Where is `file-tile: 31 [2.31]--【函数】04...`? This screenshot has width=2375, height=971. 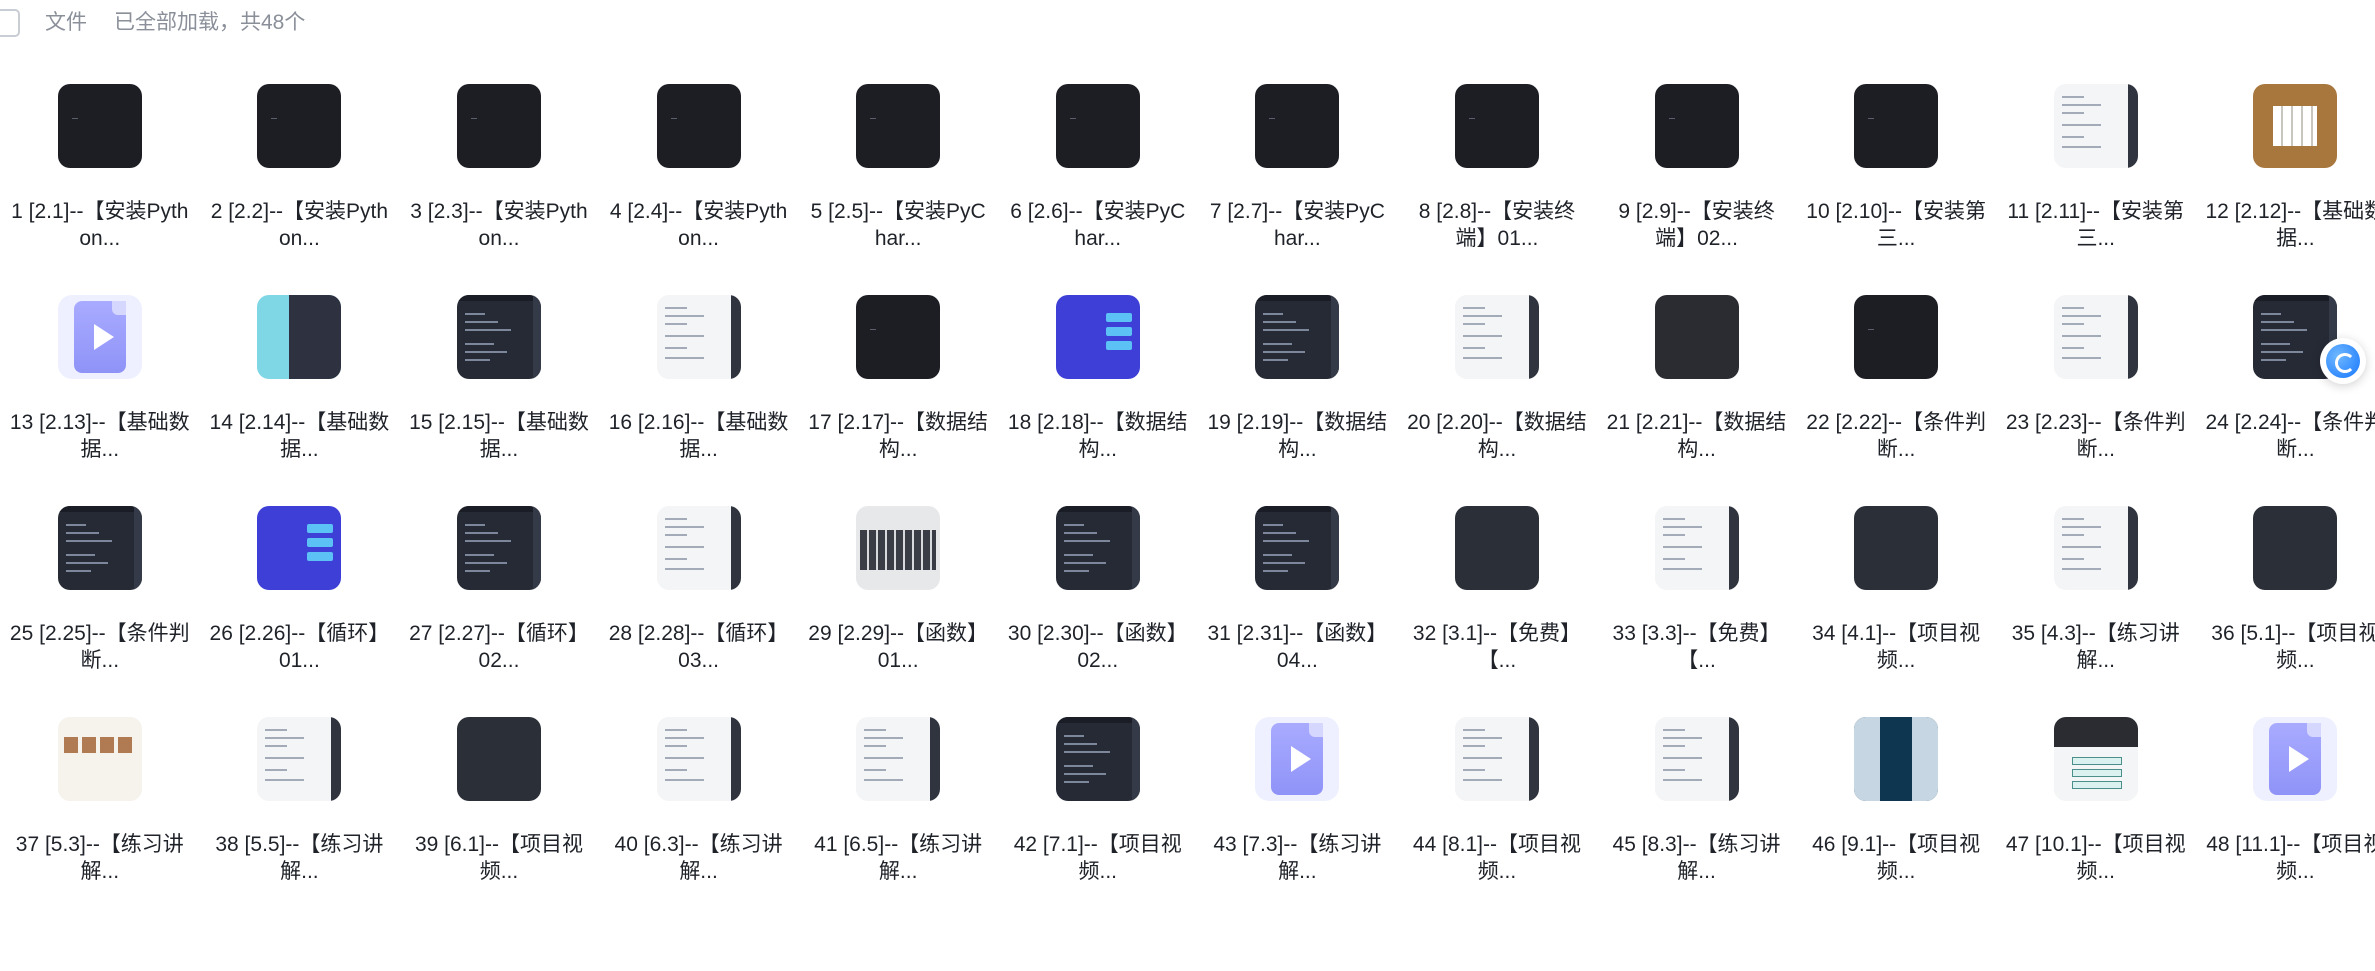 file-tile: 31 [2.31]--【函数】04... is located at coordinates (1298, 599).